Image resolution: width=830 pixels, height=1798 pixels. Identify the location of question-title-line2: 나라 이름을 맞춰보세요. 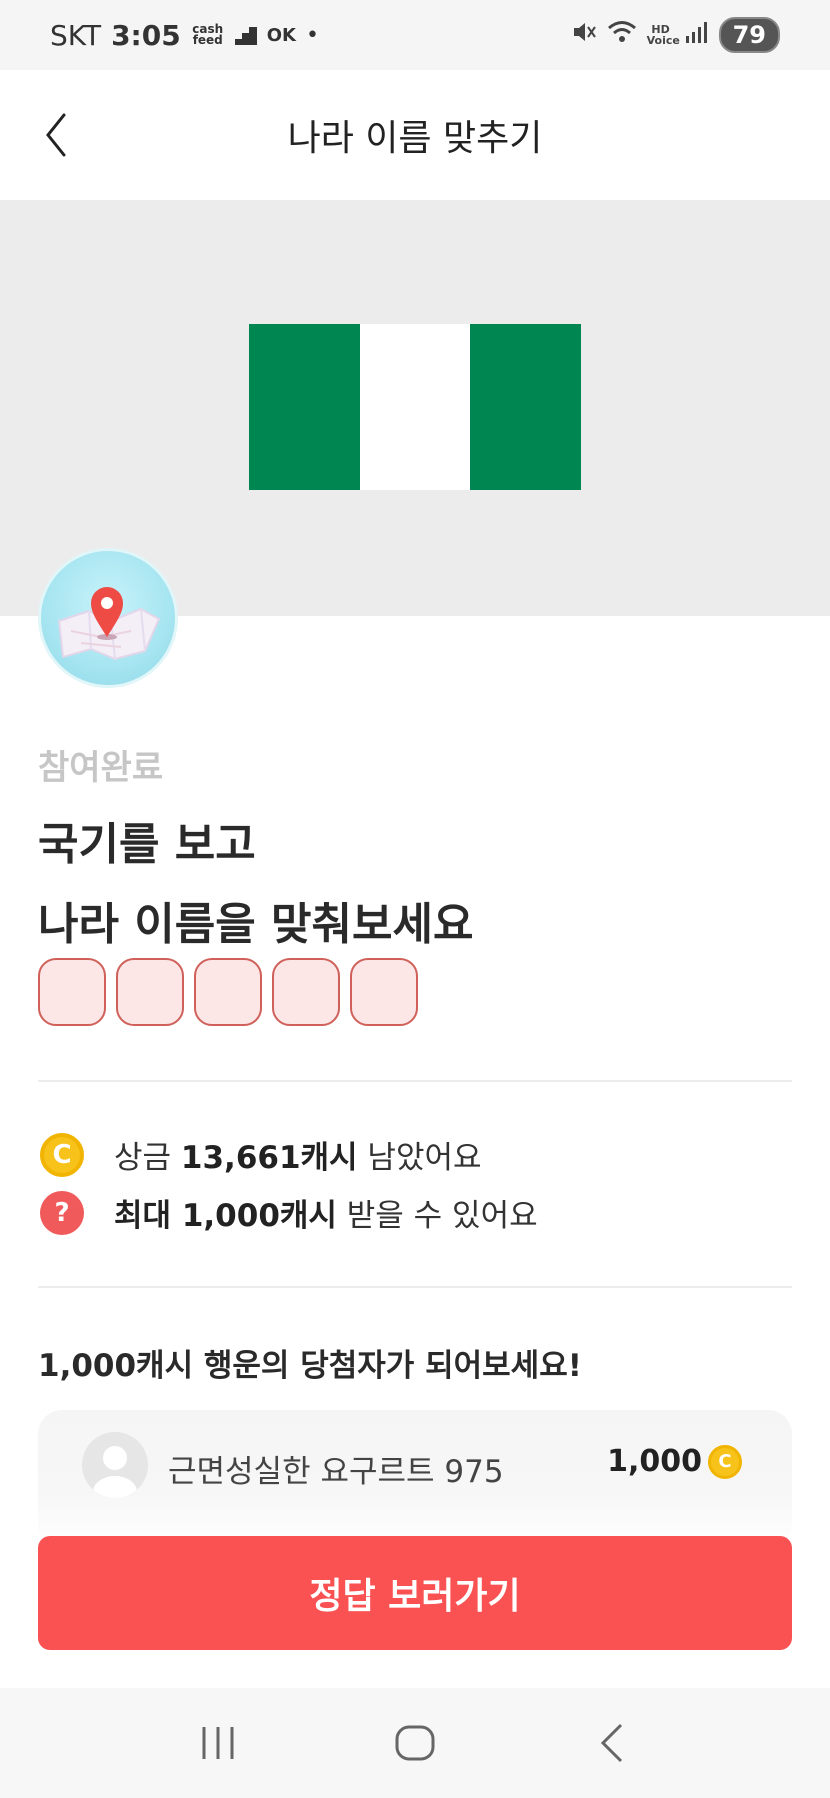
(256, 924).